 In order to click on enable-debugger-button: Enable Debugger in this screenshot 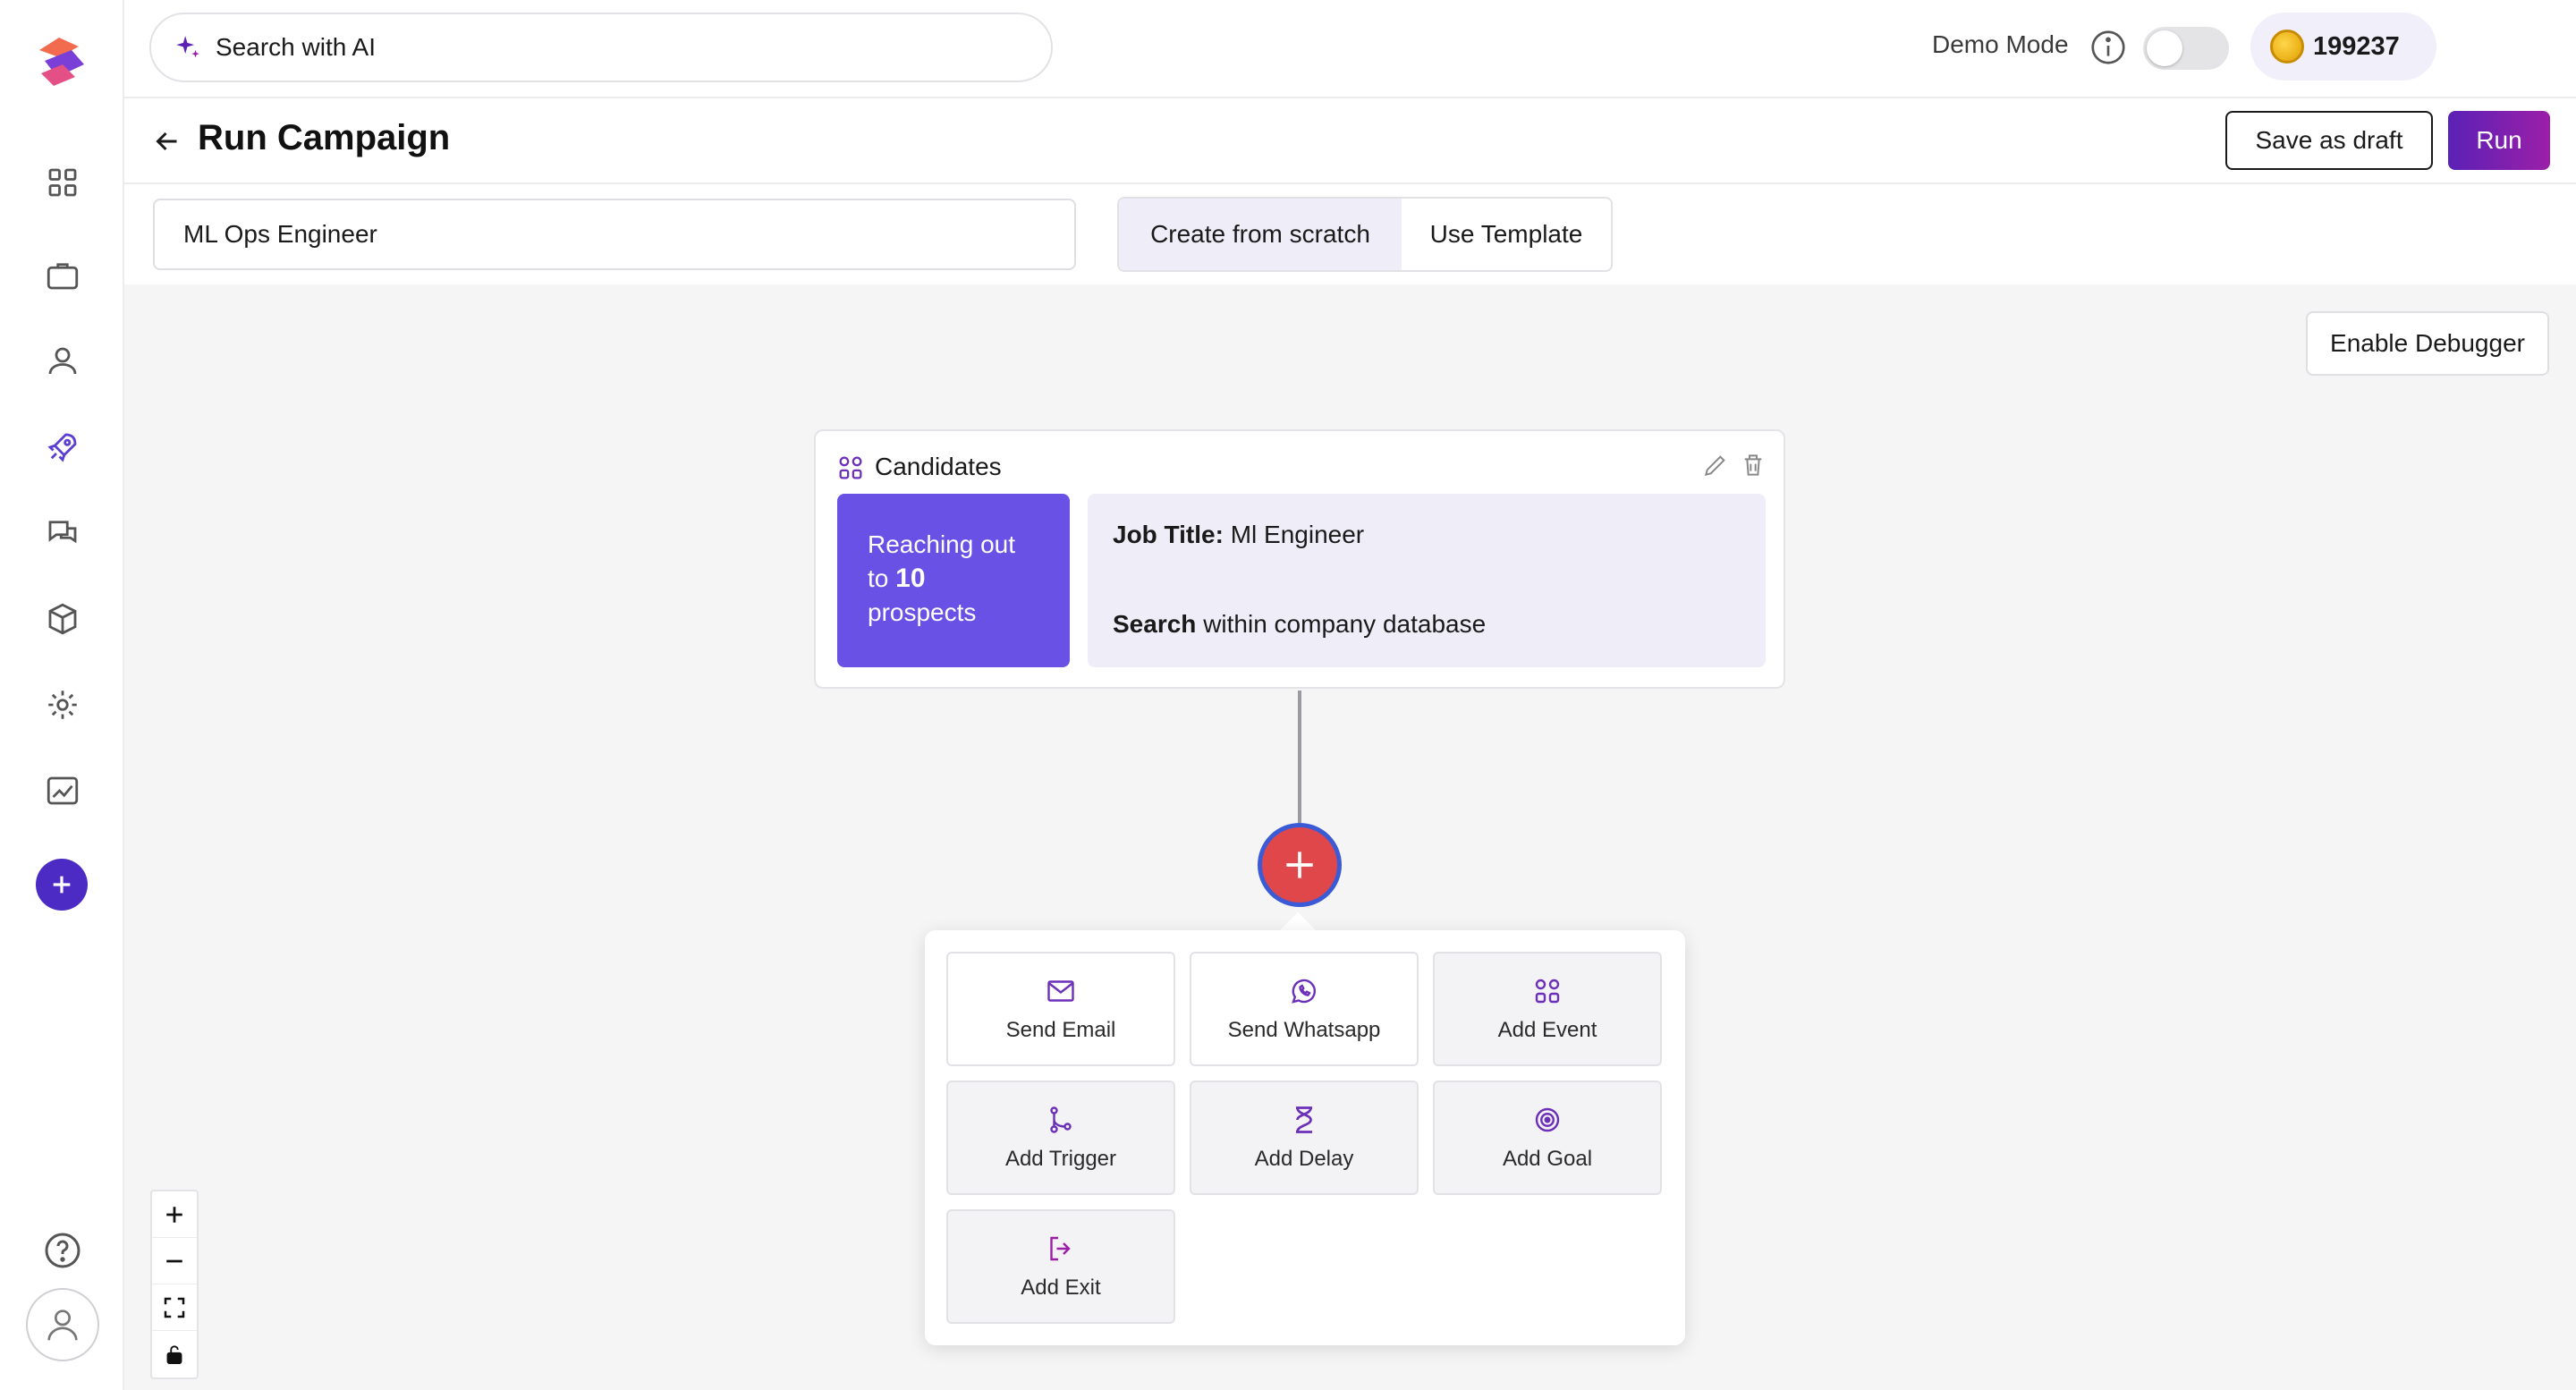, I will do `click(2427, 343)`.